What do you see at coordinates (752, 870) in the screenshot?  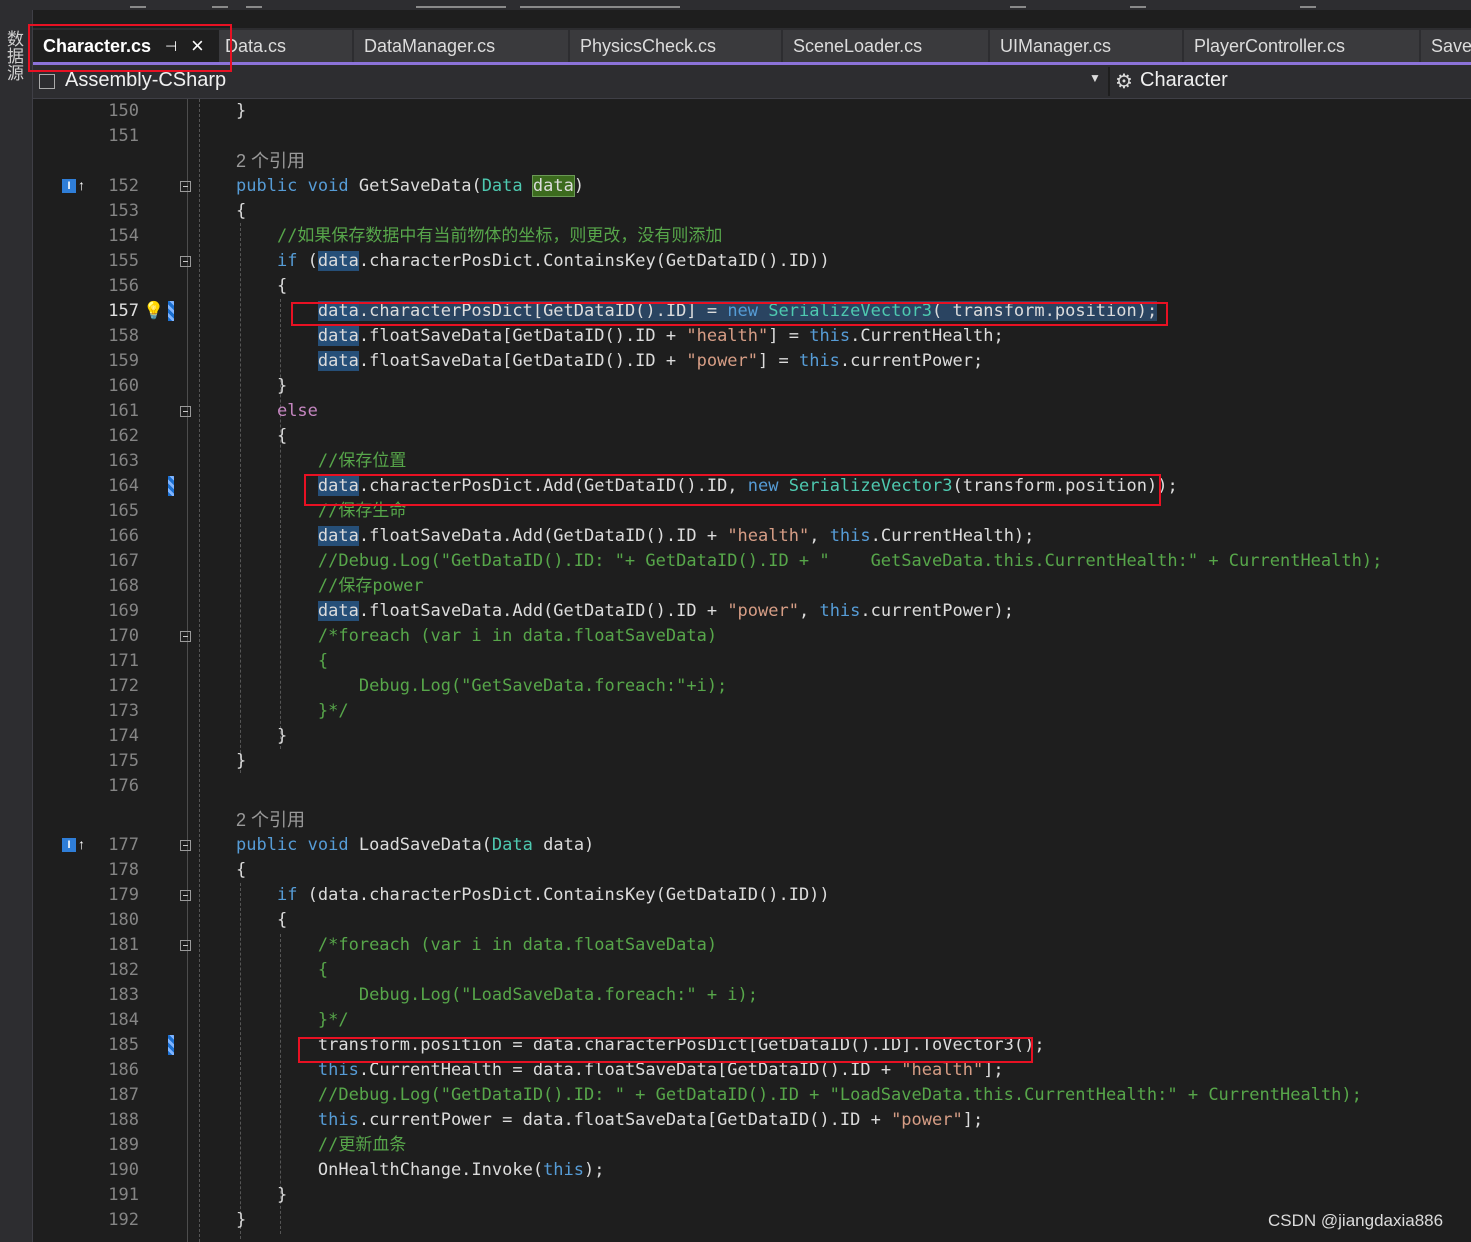 I see `code-line: 178 {` at bounding box center [752, 870].